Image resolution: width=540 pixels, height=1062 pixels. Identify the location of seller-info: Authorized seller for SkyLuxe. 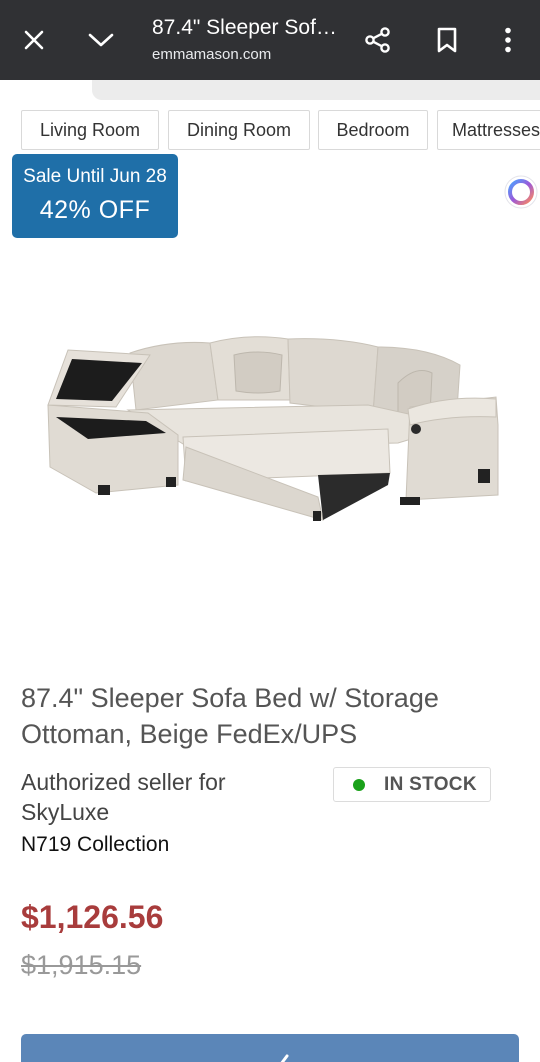
(123, 797).